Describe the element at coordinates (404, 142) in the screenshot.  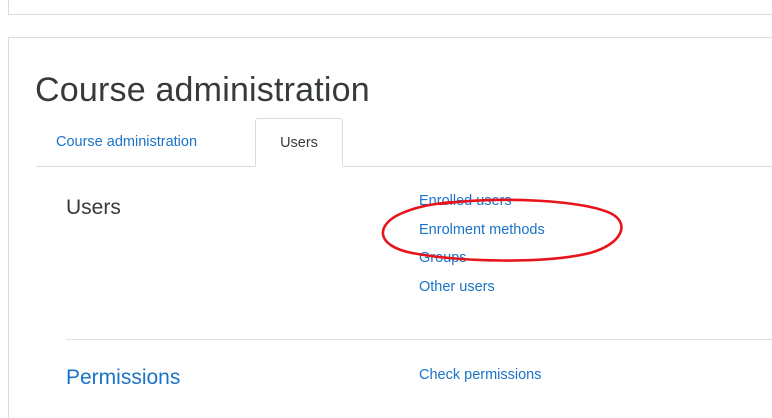
I see `tab-bar: Course administration Users` at that location.